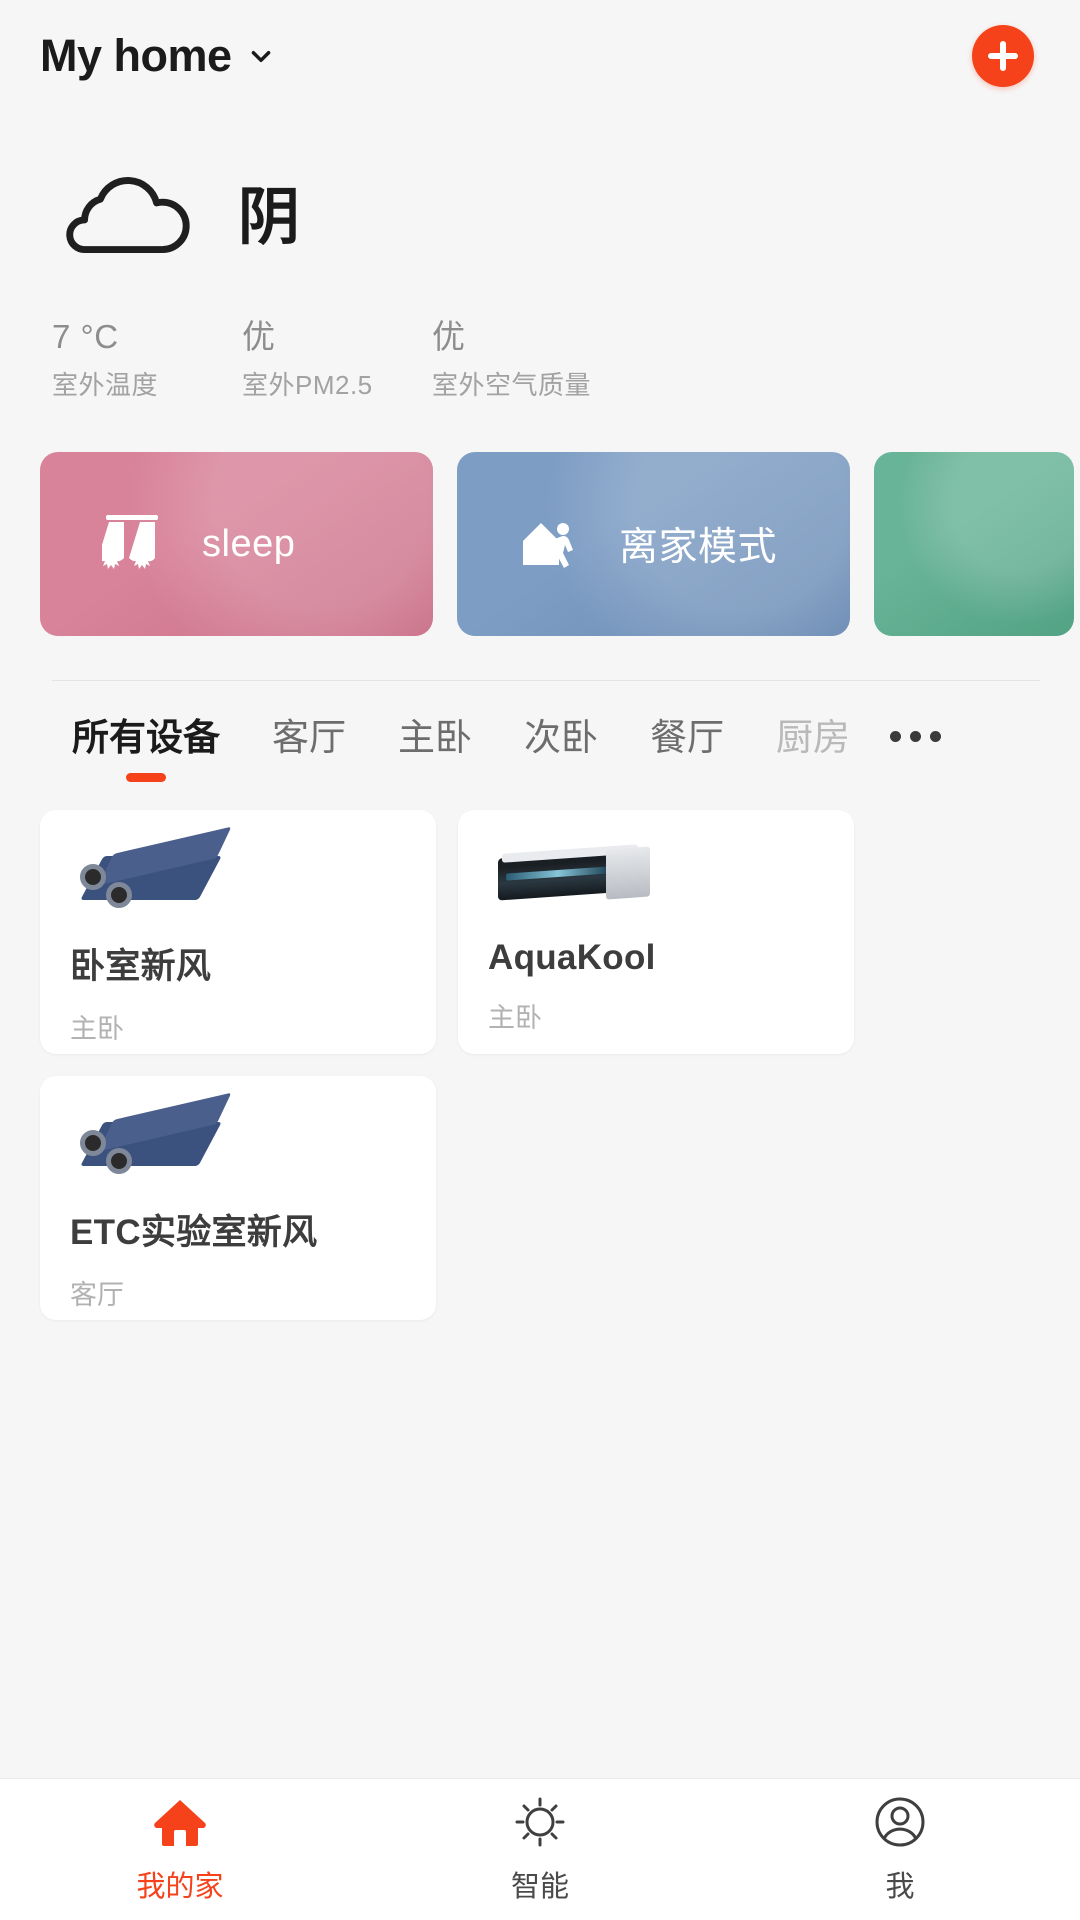  I want to click on bottom-navigation: 我的家 智能 我, so click(540, 1849).